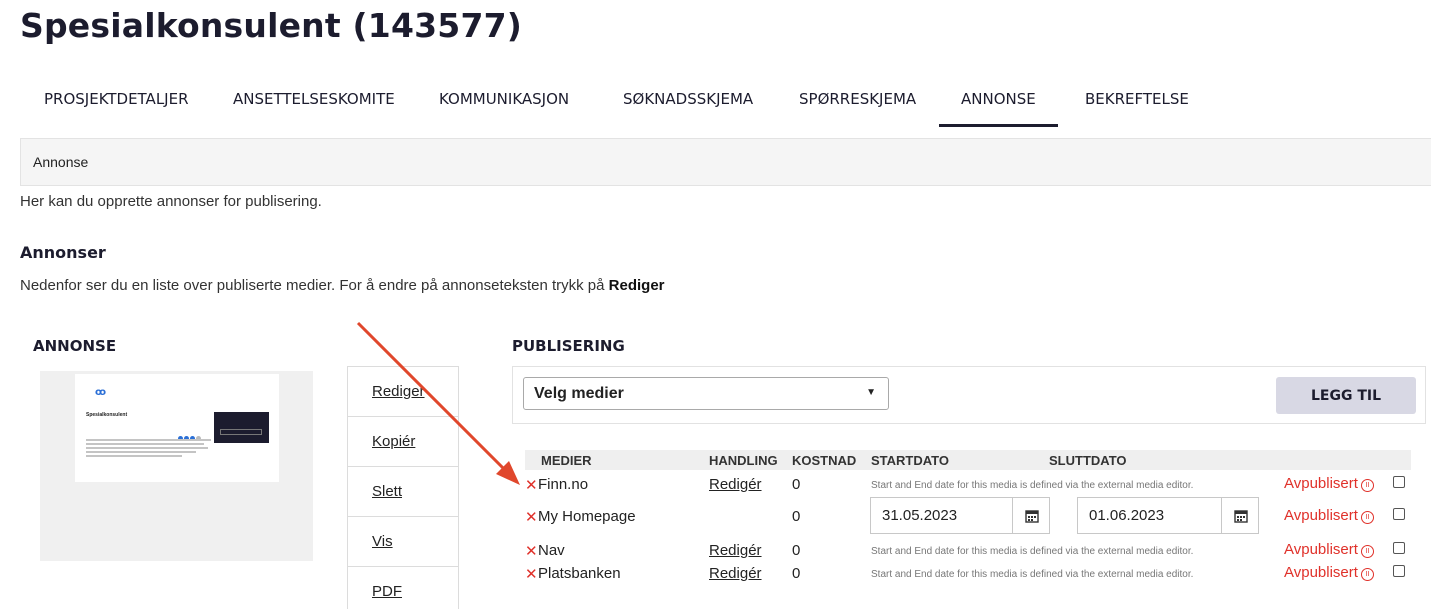 The height and width of the screenshot is (609, 1431). I want to click on col-startdato: STARTDATO, so click(910, 460).